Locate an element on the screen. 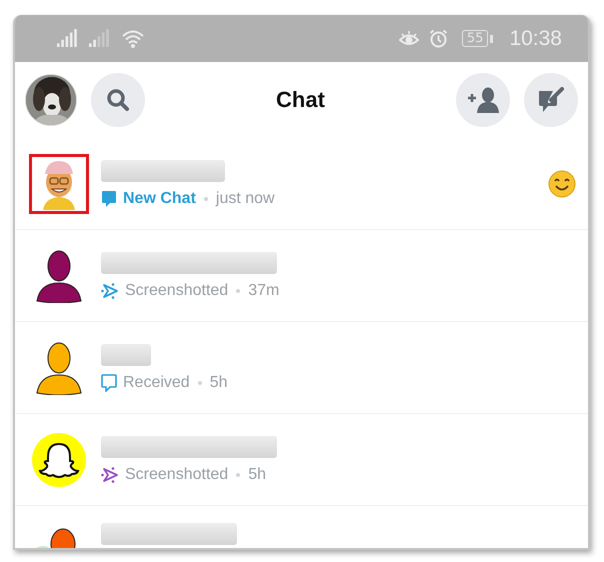  clock-time: 10:38 is located at coordinates (535, 38).